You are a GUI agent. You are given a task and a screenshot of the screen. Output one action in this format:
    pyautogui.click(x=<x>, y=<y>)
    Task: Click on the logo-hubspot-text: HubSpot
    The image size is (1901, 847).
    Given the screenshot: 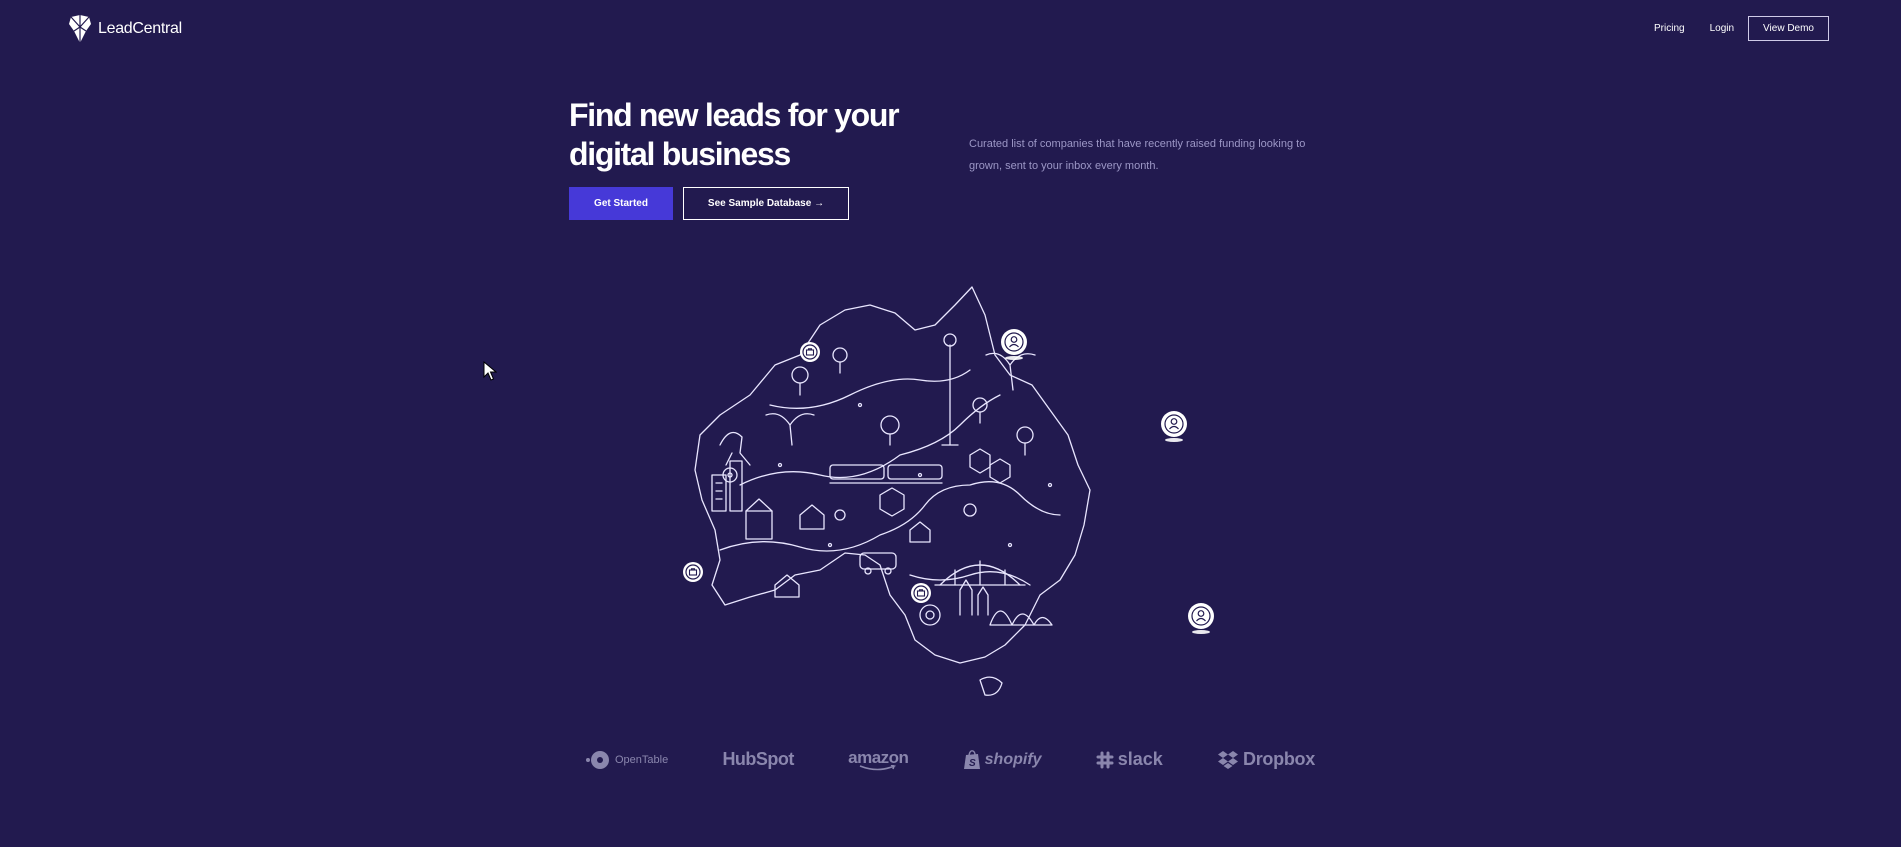 What is the action you would take?
    pyautogui.click(x=758, y=759)
    